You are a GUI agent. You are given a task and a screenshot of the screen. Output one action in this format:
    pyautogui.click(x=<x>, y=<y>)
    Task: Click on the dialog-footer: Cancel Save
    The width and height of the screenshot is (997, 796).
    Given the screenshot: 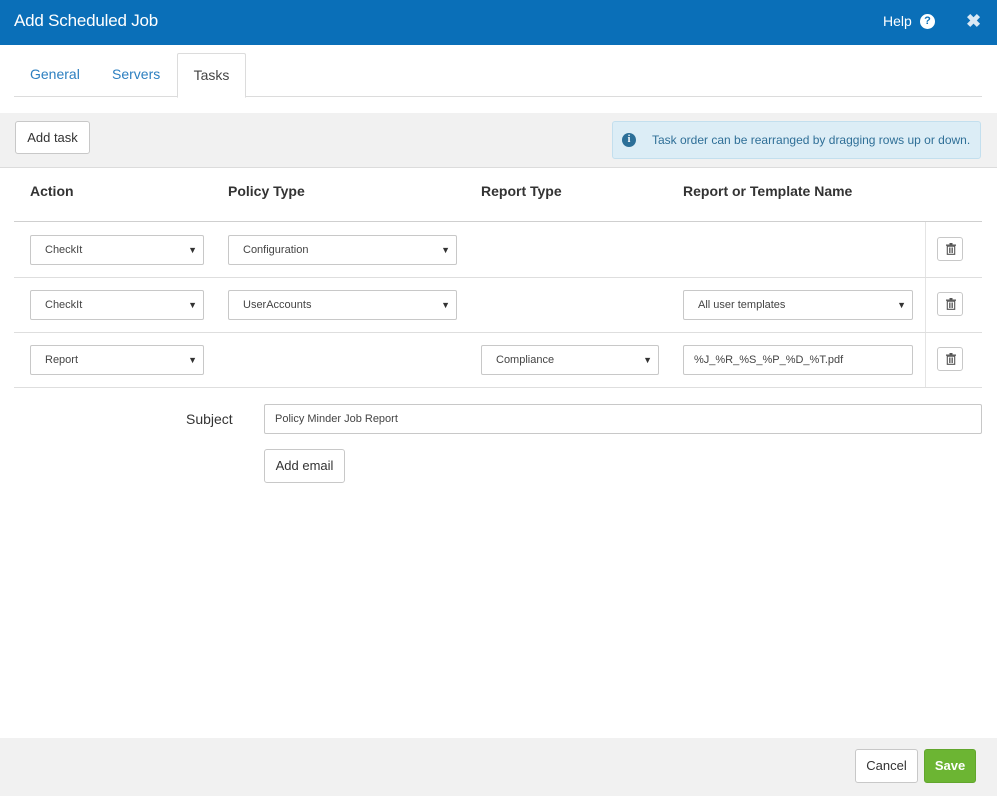 What is the action you would take?
    pyautogui.click(x=498, y=767)
    